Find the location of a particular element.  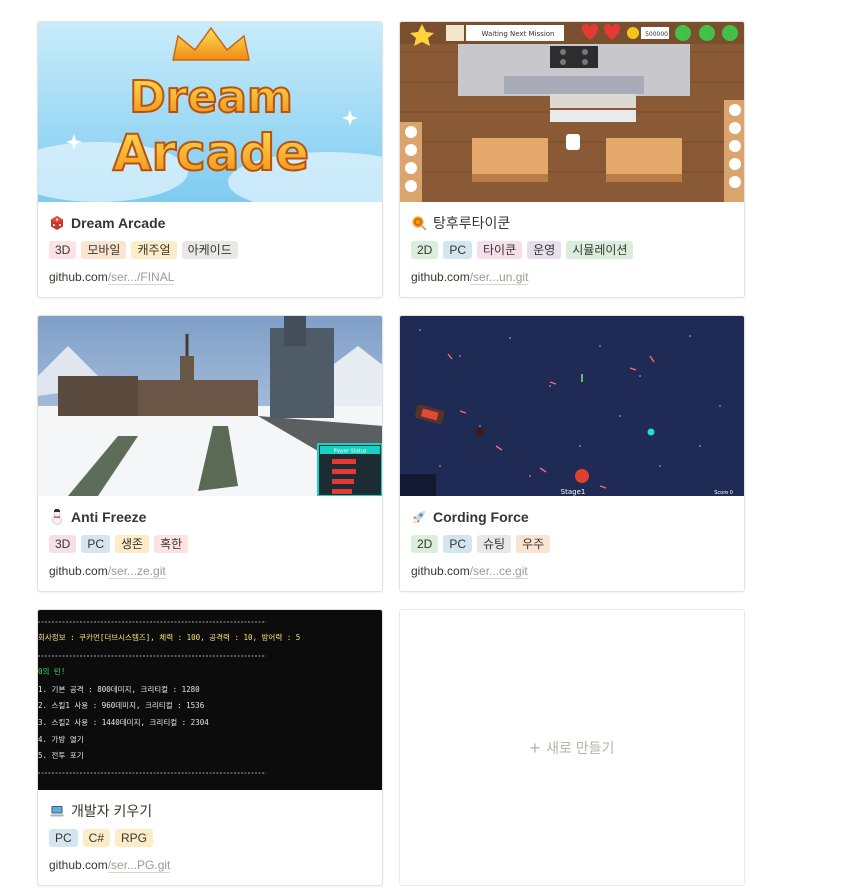

tag-list: 2D PC 슈팅 우주 is located at coordinates (481, 544).